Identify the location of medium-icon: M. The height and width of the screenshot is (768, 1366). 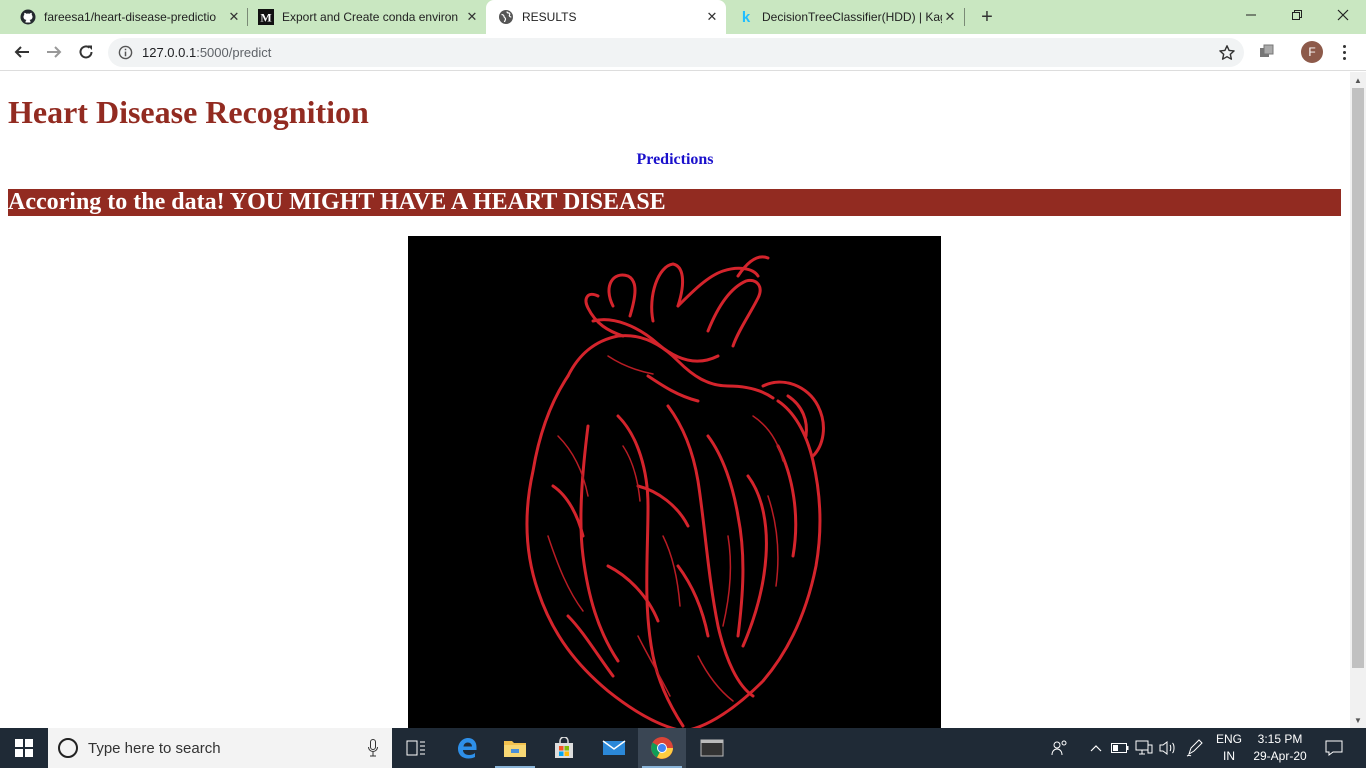
(266, 17).